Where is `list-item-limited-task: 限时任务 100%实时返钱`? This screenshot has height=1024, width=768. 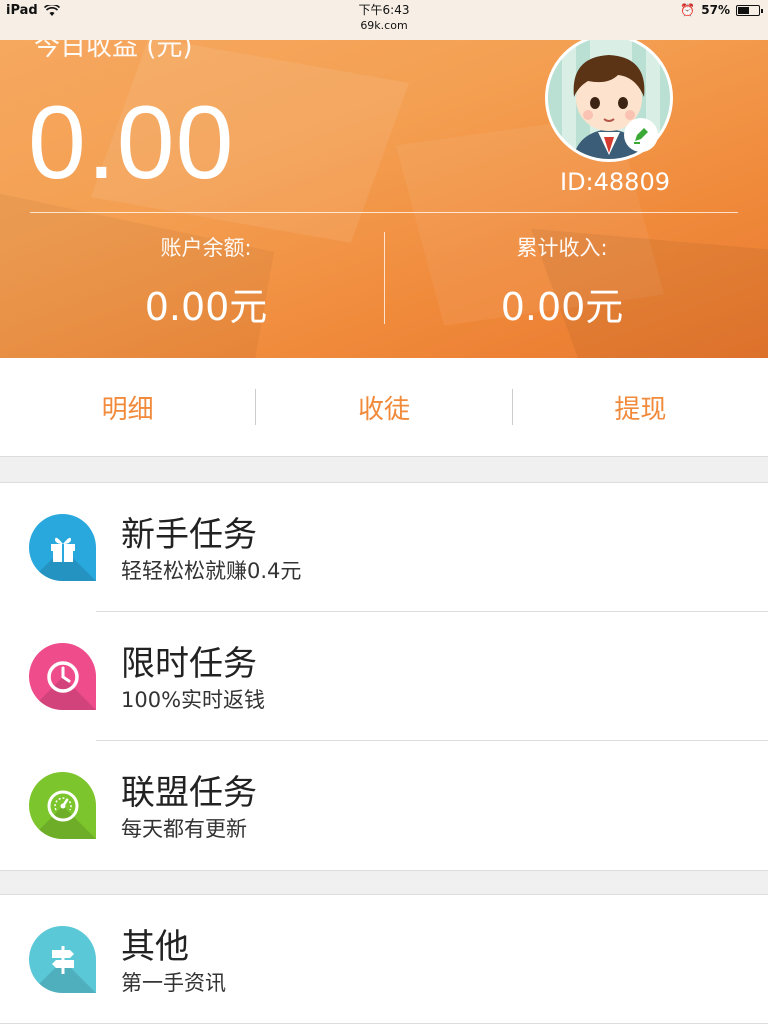 list-item-limited-task: 限时任务 100%实时返钱 is located at coordinates (384, 676).